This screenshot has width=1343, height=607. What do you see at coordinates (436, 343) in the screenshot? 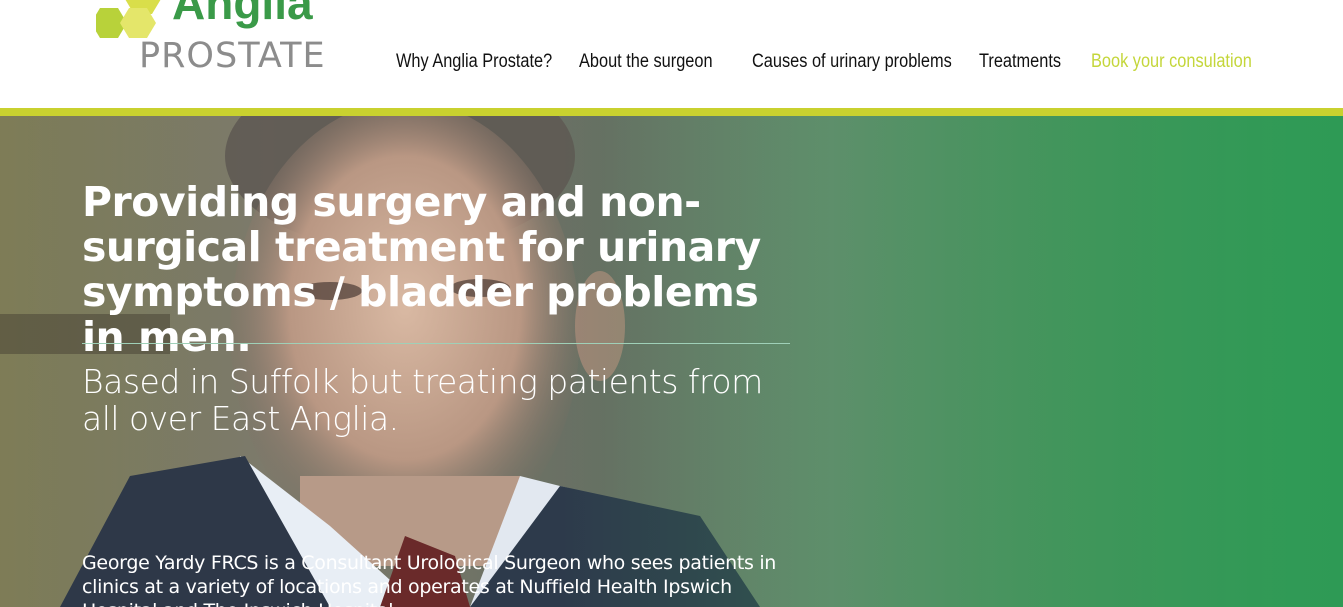
I see `hero-divider` at bounding box center [436, 343].